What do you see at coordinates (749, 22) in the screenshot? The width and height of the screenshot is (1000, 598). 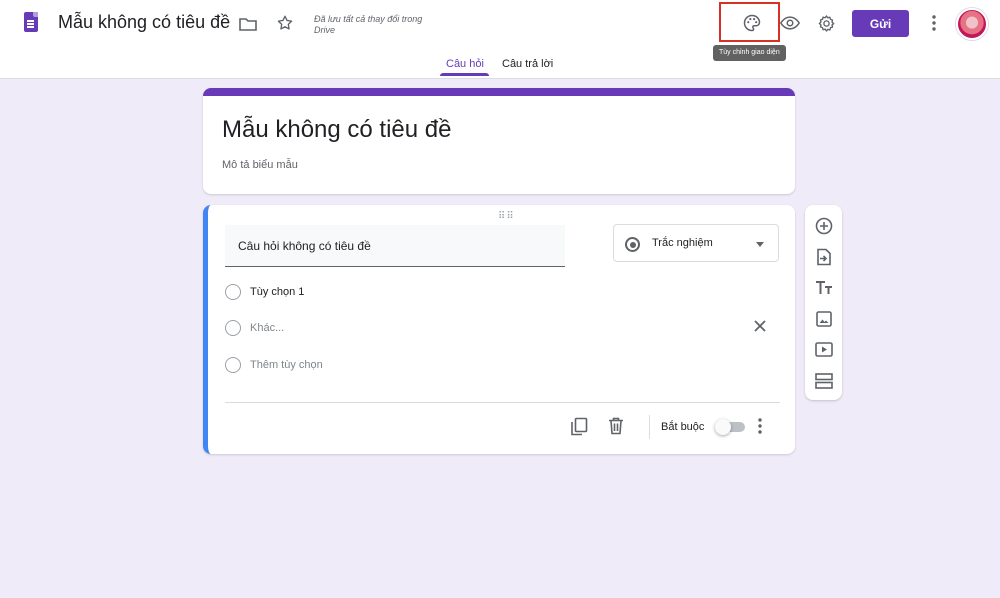 I see `highlight-frame` at bounding box center [749, 22].